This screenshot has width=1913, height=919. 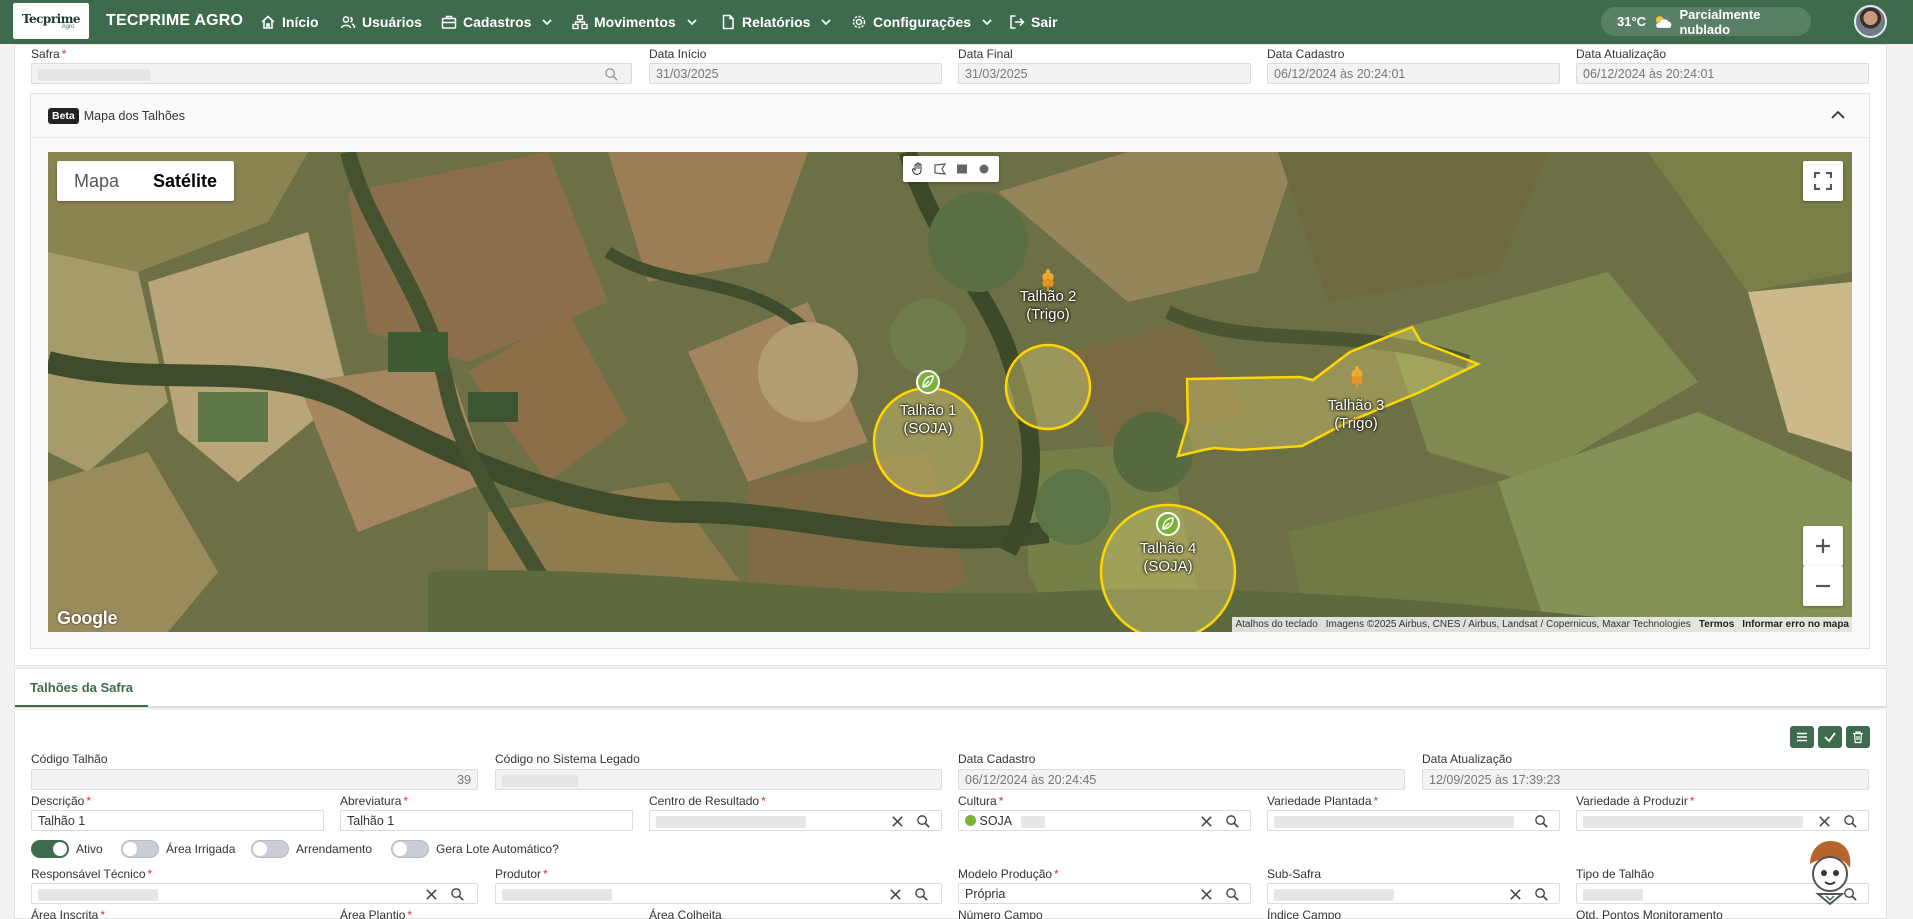 What do you see at coordinates (859, 22) in the screenshot?
I see `gear-icon` at bounding box center [859, 22].